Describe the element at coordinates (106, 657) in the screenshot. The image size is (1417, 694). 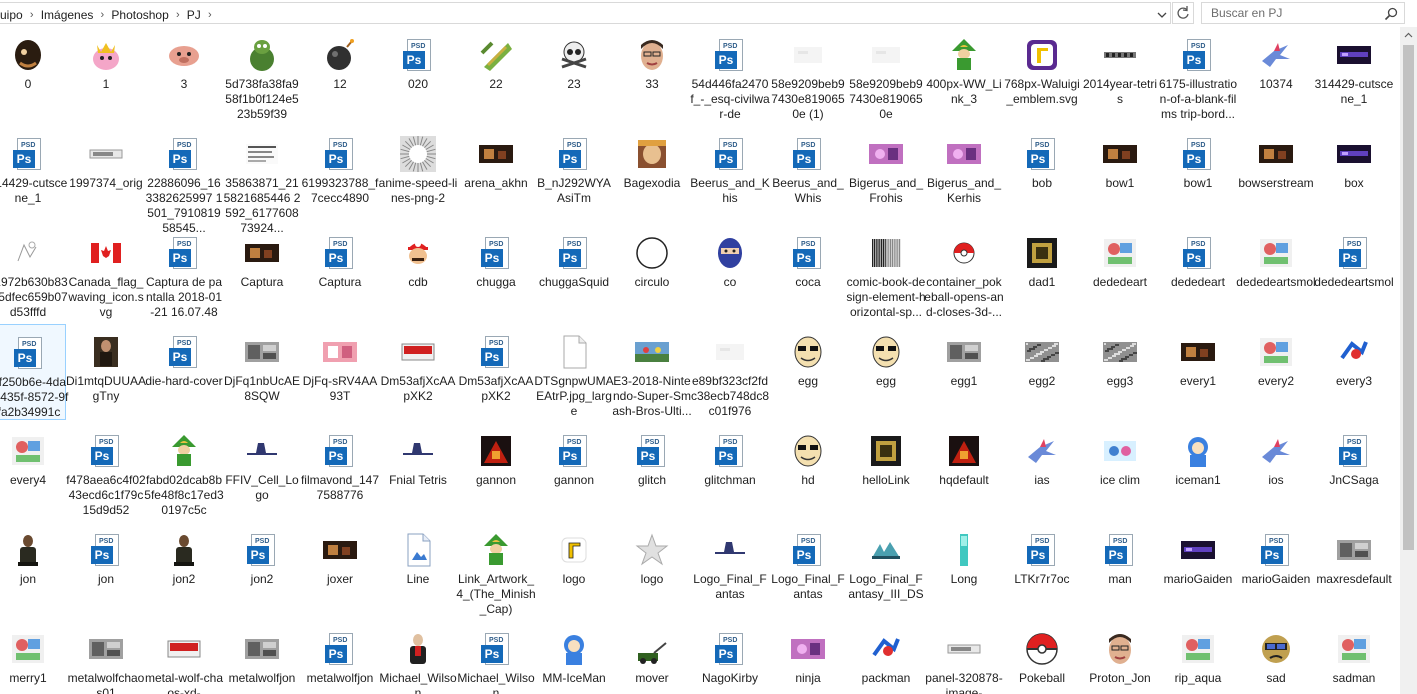
I see `file-item: metalwolfchaos01` at that location.